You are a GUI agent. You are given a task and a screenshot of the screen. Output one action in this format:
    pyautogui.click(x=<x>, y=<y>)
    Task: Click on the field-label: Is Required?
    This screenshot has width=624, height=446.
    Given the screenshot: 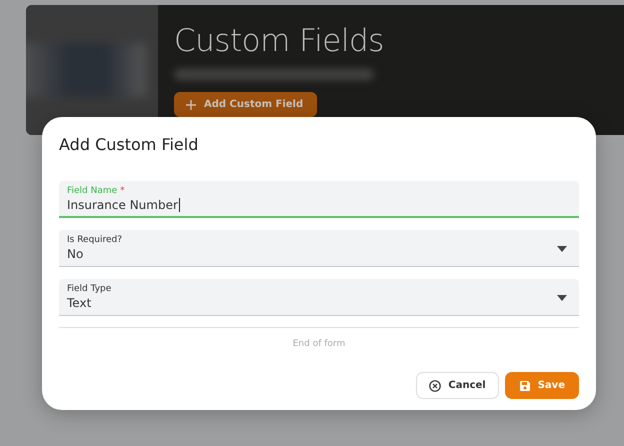 What is the action you would take?
    pyautogui.click(x=94, y=240)
    